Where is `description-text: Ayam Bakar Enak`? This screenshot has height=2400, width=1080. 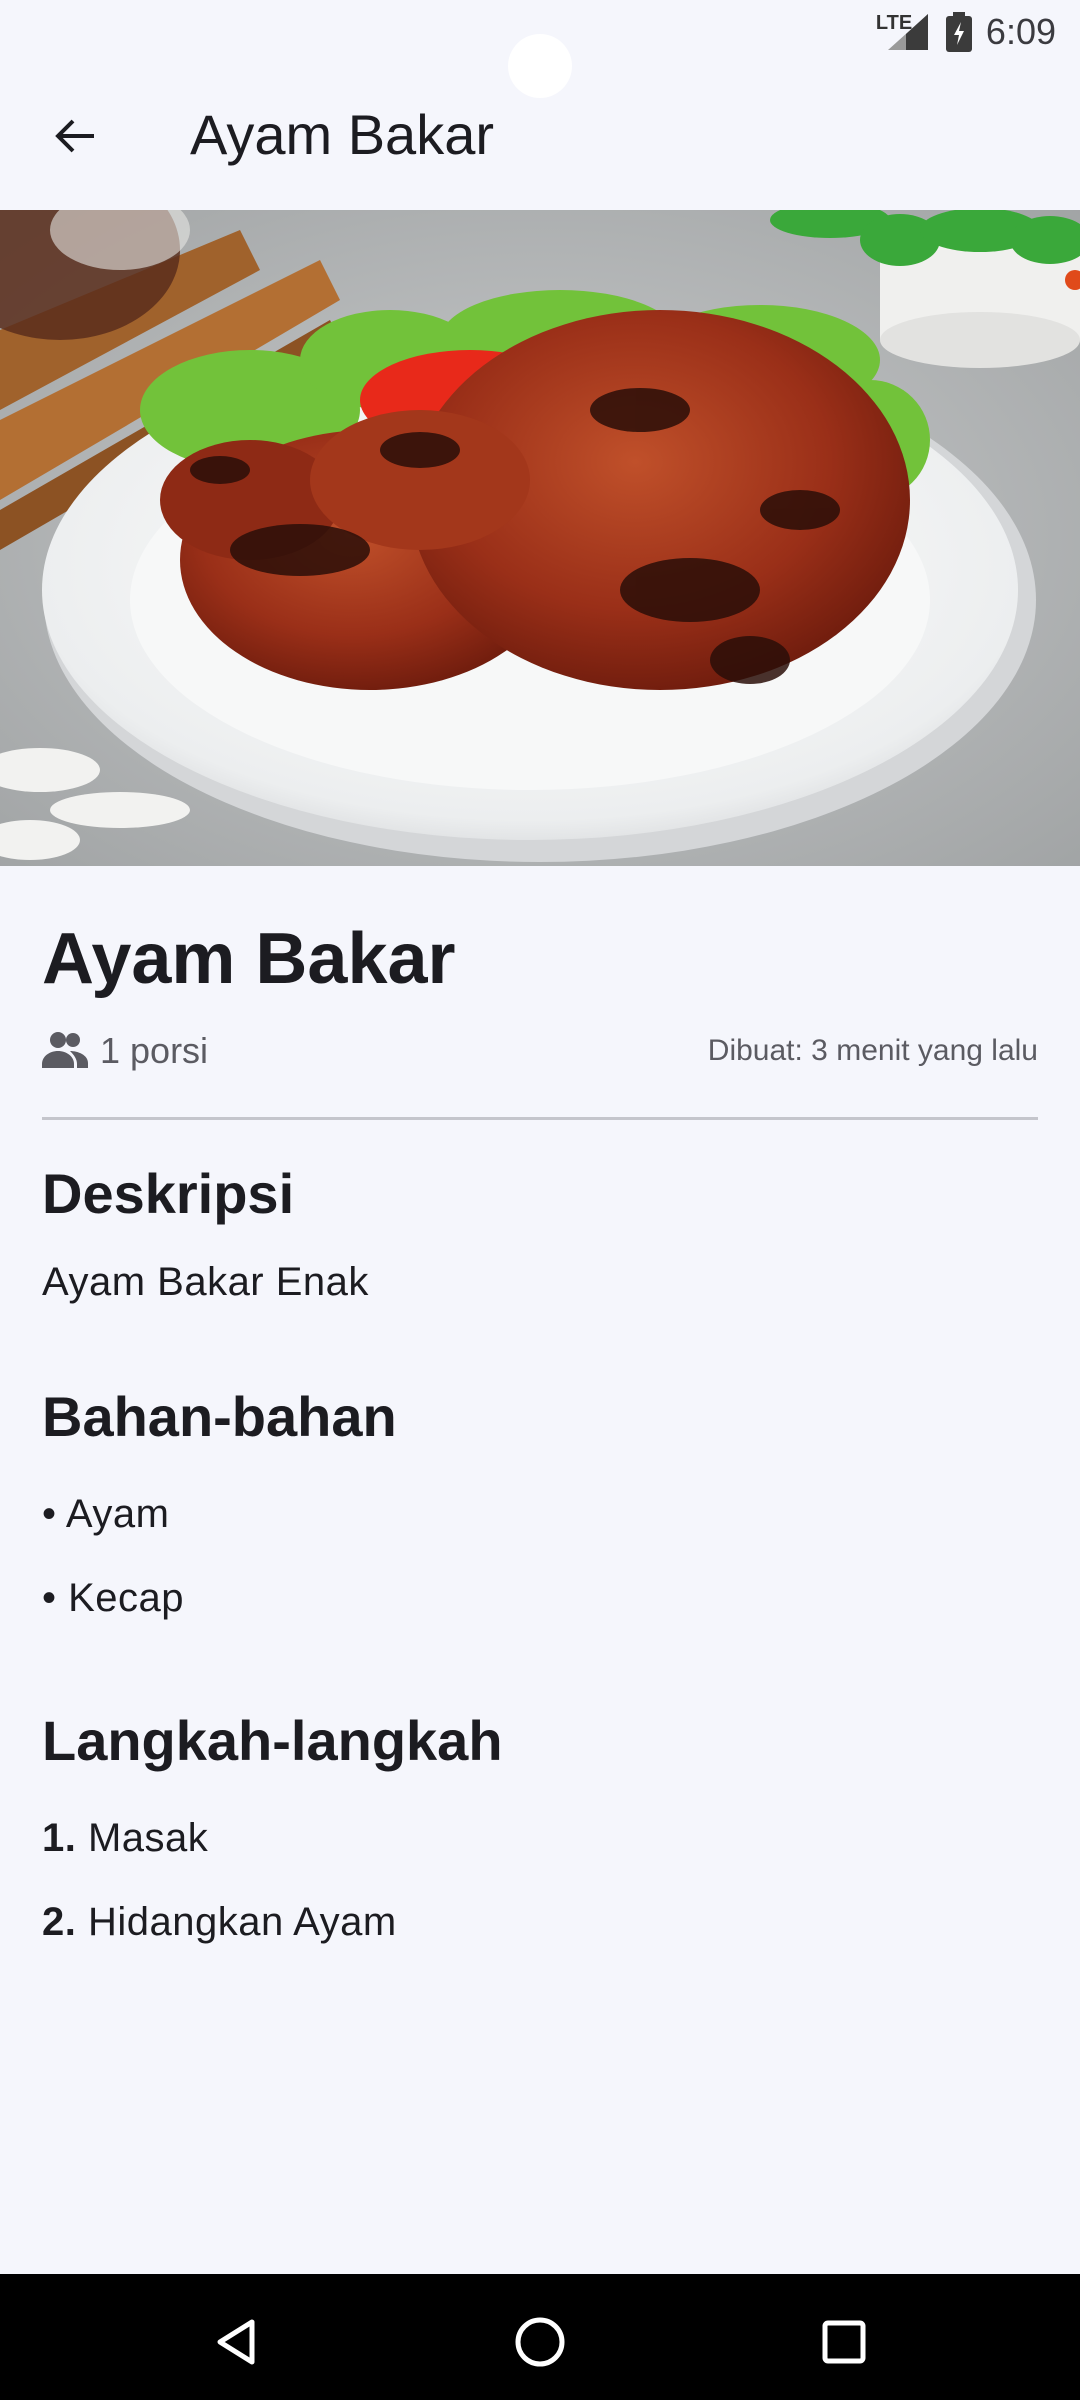
description-text: Ayam Bakar Enak is located at coordinates (205, 1282).